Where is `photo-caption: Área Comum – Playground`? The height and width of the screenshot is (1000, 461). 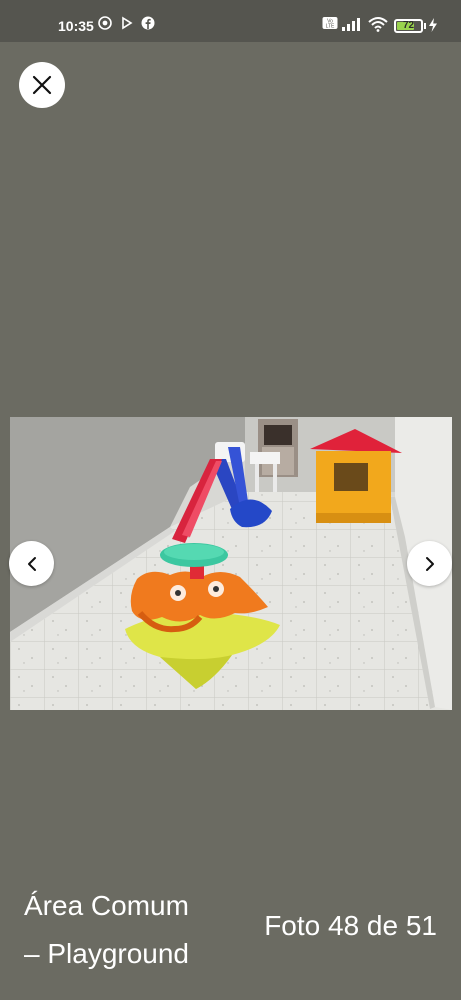
photo-caption: Área Comum – Playground is located at coordinates (124, 930).